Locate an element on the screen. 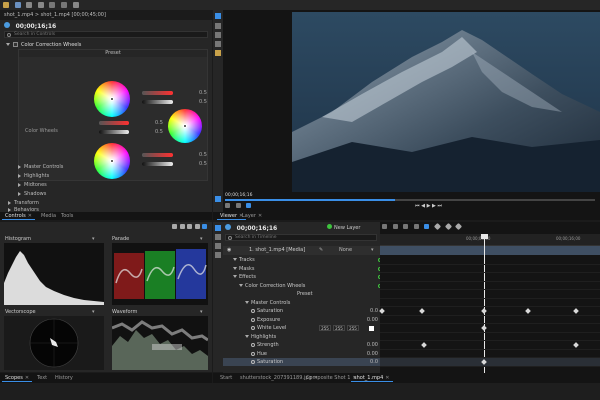 This screenshot has height=400, width=600. export-icon is located at coordinates (29, 5).